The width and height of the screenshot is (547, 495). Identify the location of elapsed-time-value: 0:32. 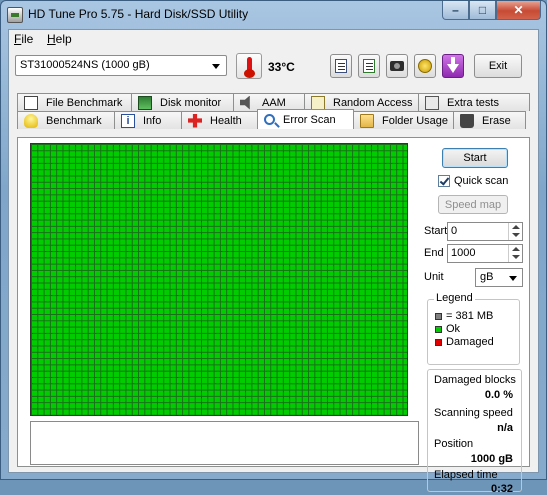
(501, 489).